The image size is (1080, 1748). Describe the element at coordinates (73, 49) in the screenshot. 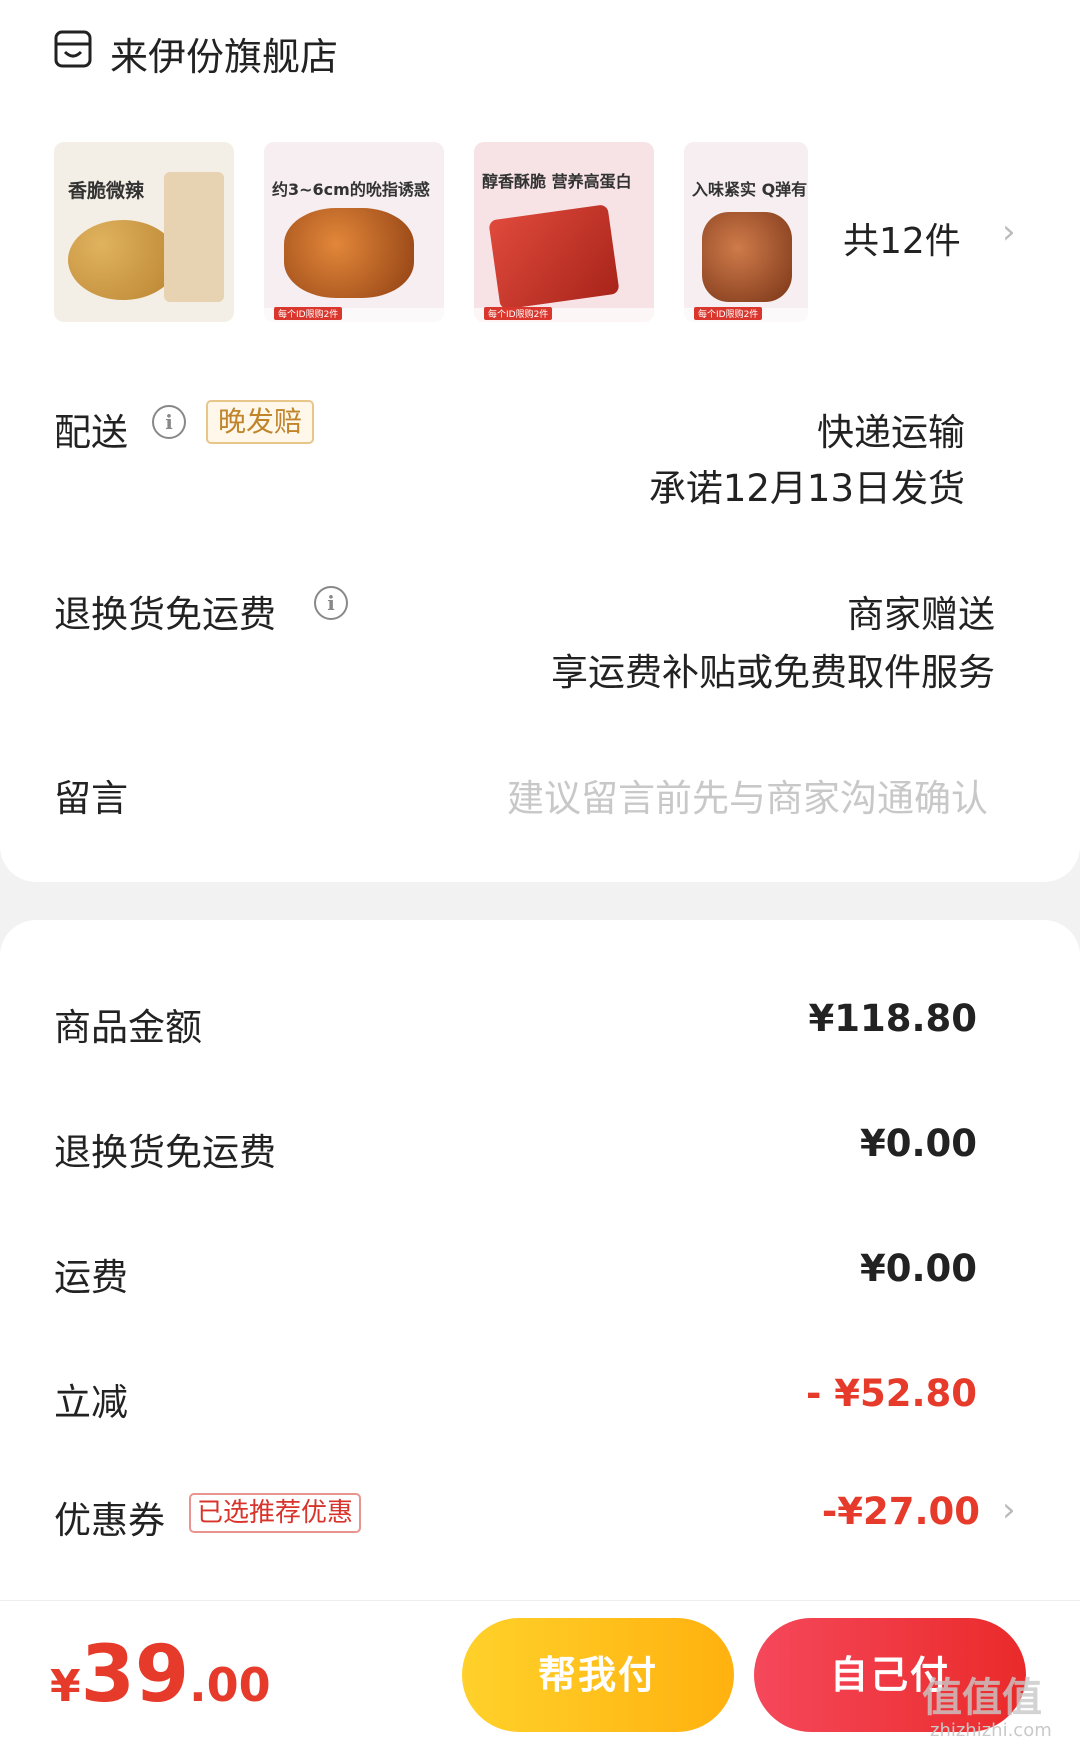

I see `store-icon` at that location.